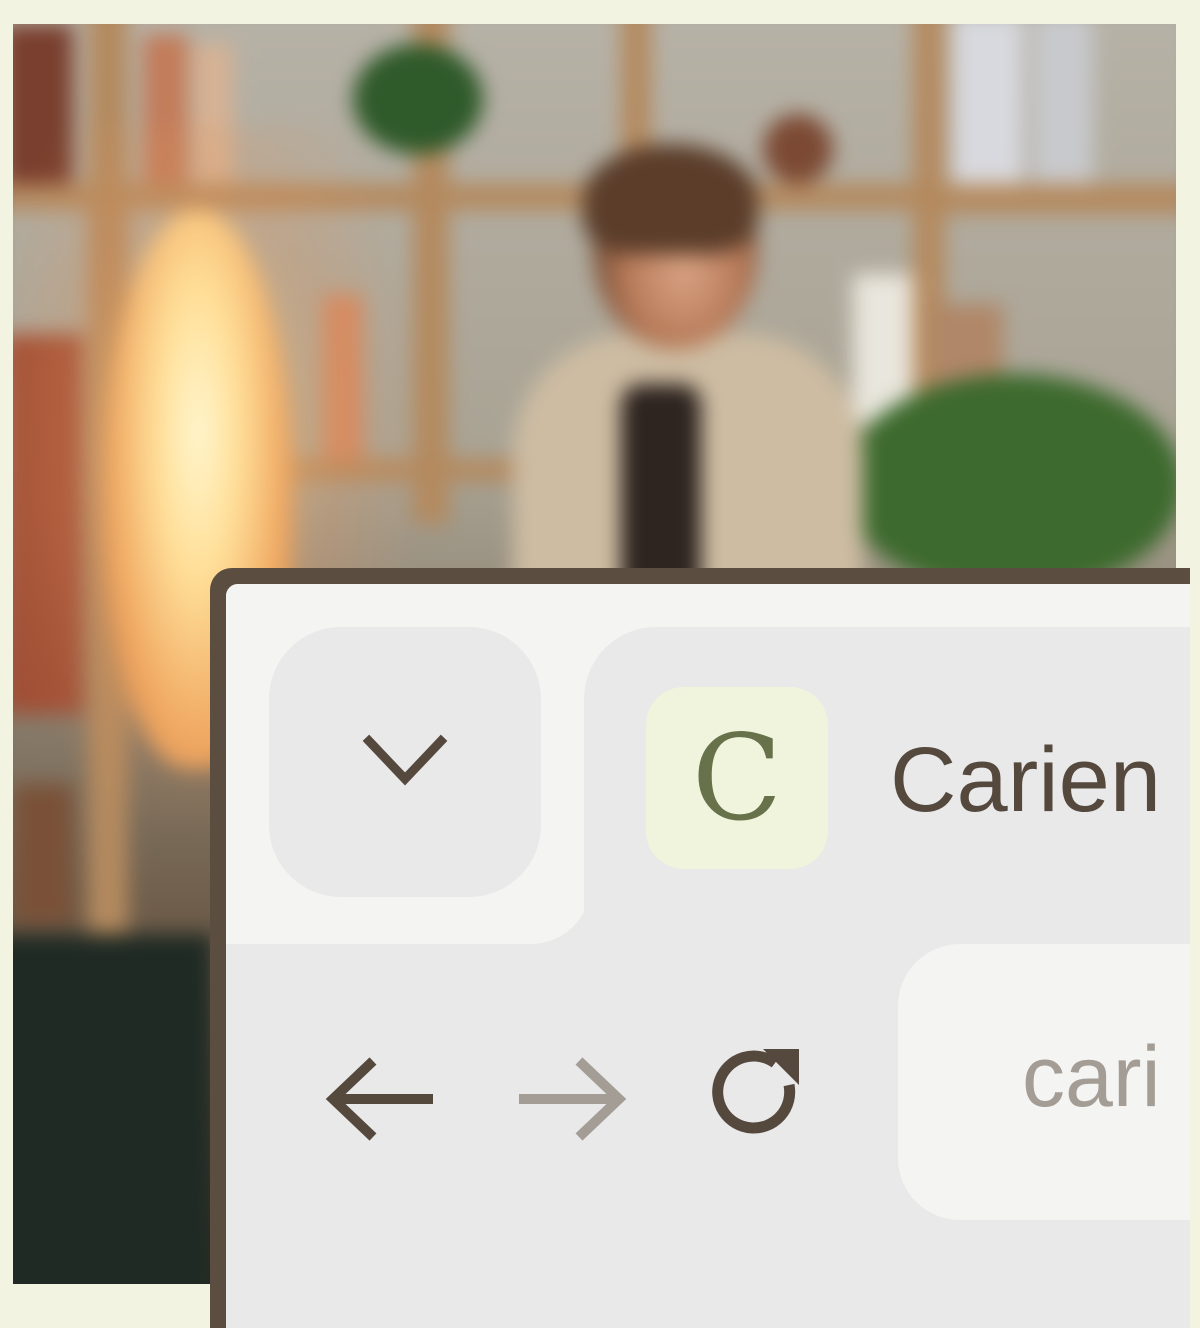 The image size is (1200, 1328). I want to click on address-input: cari, so click(1091, 1077).